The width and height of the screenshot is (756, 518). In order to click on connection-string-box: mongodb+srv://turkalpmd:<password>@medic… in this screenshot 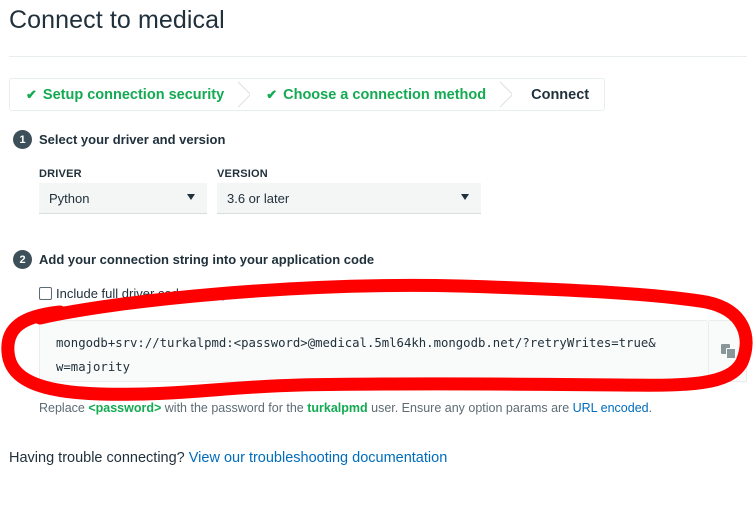, I will do `click(374, 351)`.